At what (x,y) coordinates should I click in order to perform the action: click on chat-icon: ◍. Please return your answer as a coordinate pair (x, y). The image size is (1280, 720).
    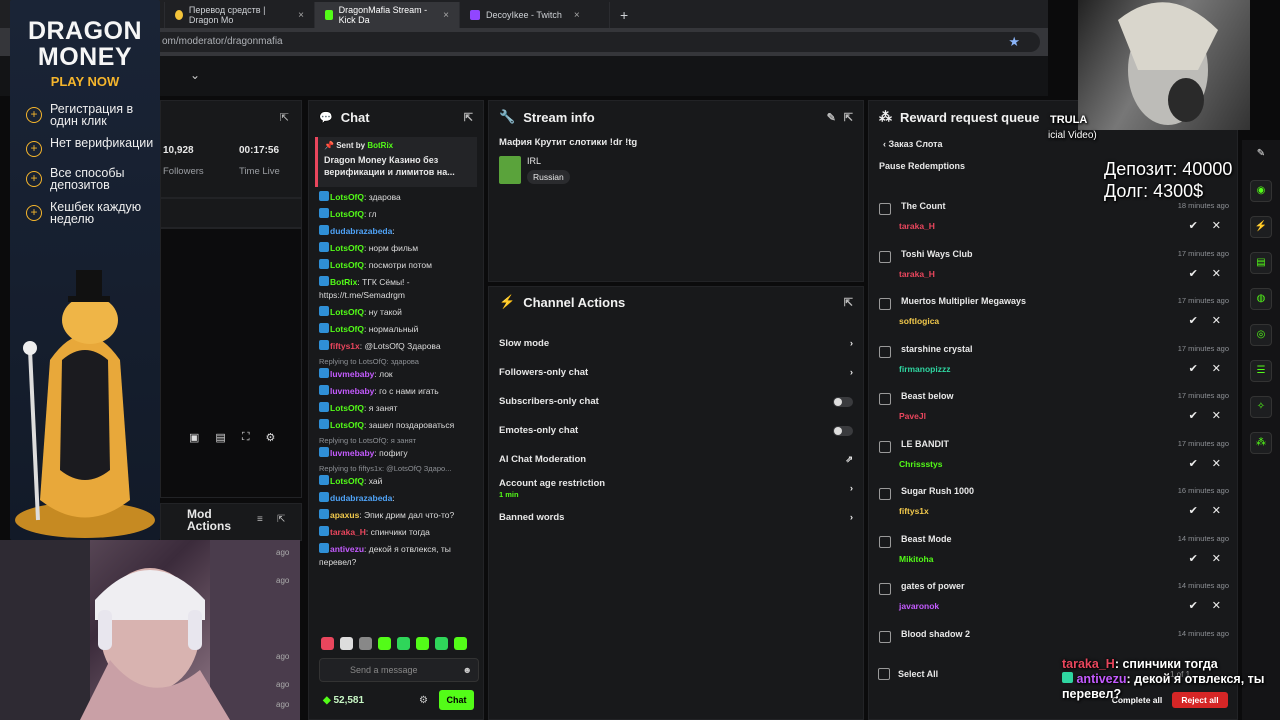
    Looking at the image, I should click on (1261, 299).